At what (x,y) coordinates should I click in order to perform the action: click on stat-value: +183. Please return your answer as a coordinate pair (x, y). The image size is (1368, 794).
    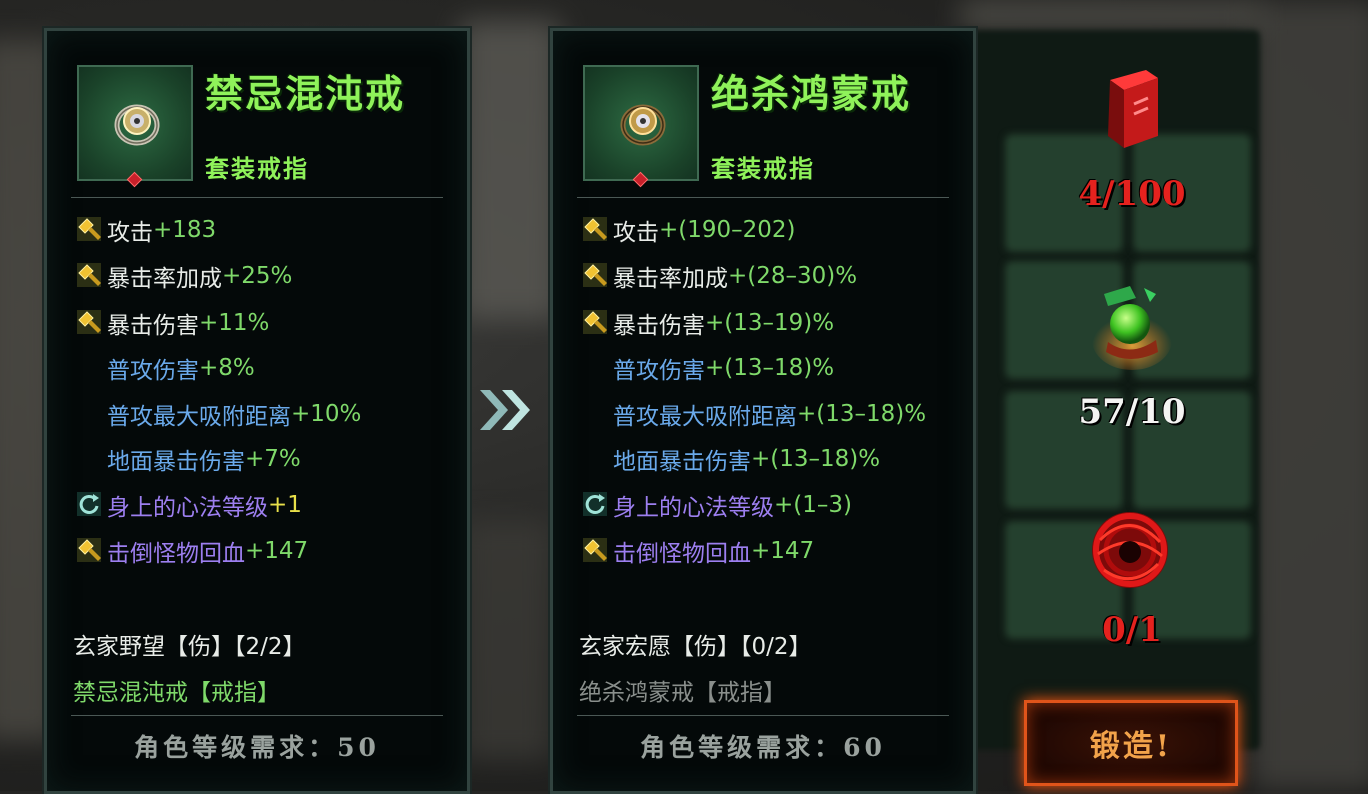
    Looking at the image, I should click on (185, 230).